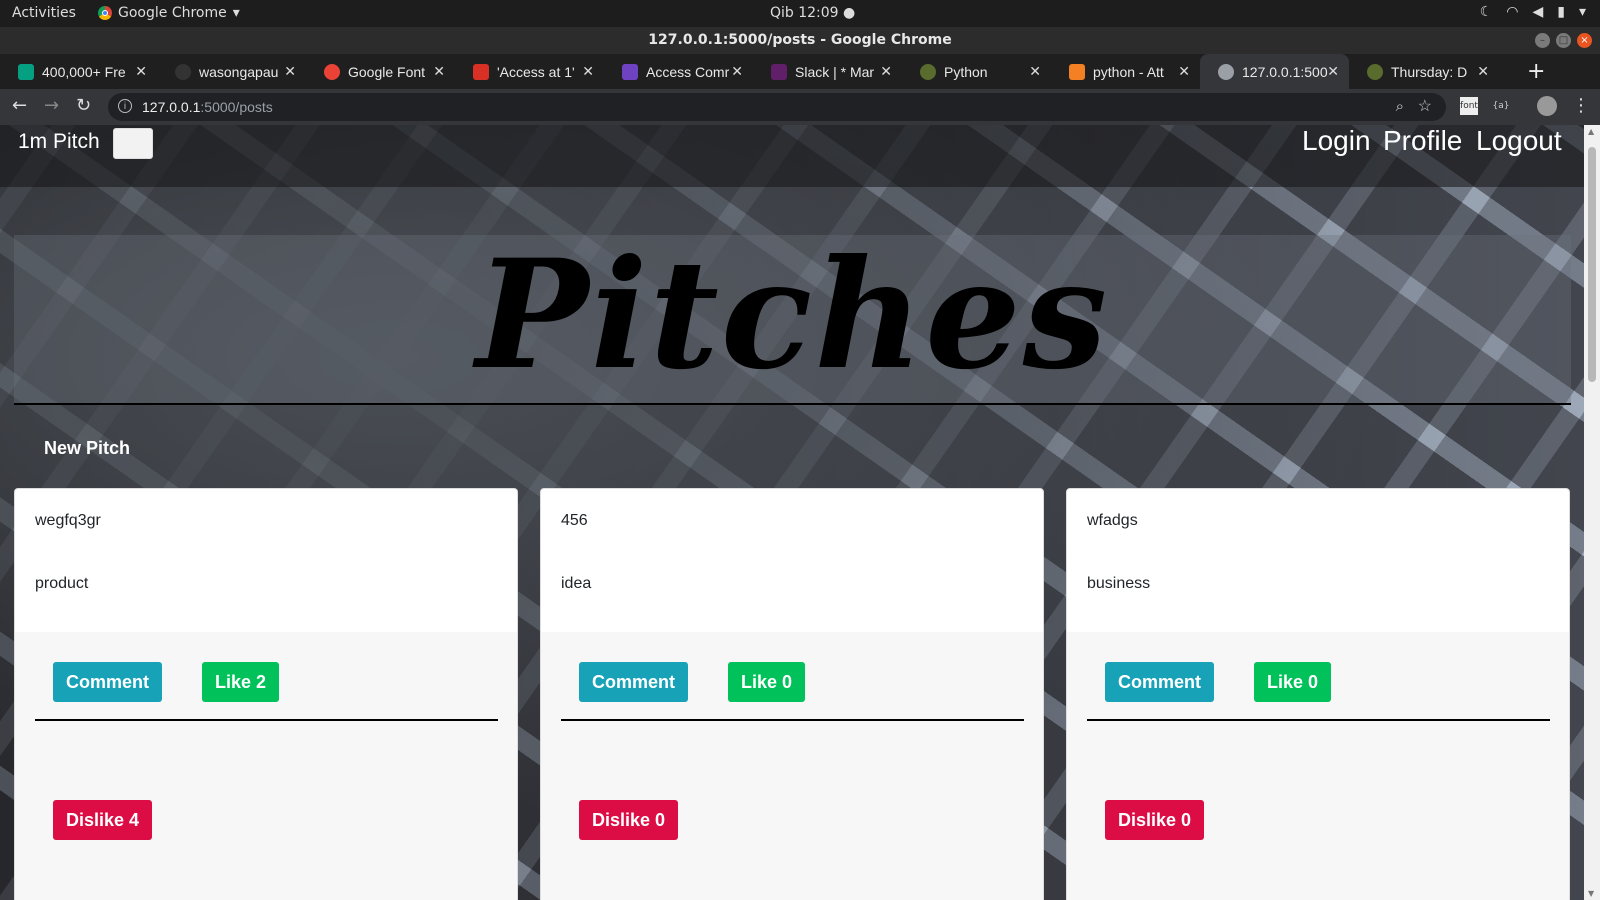 The width and height of the screenshot is (1600, 900). What do you see at coordinates (966, 71) in the screenshot?
I see `tab-title: Python` at bounding box center [966, 71].